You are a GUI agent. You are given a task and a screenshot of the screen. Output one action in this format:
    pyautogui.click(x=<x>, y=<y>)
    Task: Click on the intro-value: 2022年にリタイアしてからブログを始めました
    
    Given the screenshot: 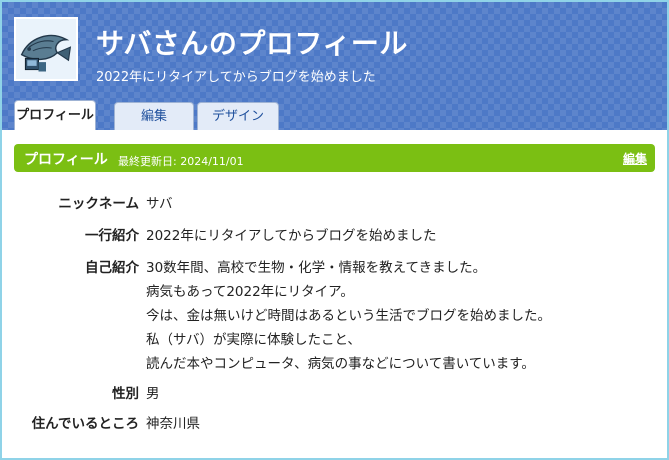 What is the action you would take?
    pyautogui.click(x=291, y=236)
    